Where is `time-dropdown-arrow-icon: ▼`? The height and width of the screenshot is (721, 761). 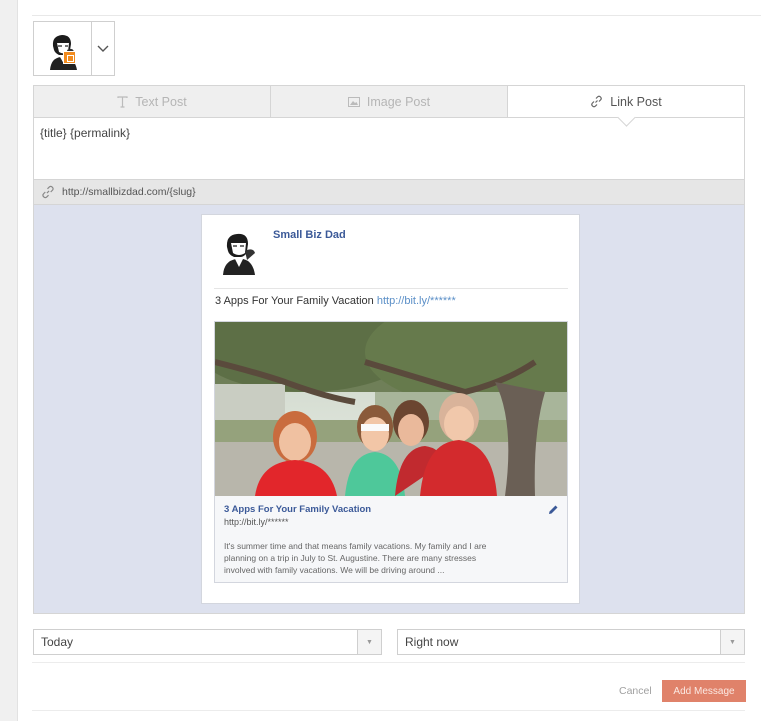 time-dropdown-arrow-icon: ▼ is located at coordinates (732, 642).